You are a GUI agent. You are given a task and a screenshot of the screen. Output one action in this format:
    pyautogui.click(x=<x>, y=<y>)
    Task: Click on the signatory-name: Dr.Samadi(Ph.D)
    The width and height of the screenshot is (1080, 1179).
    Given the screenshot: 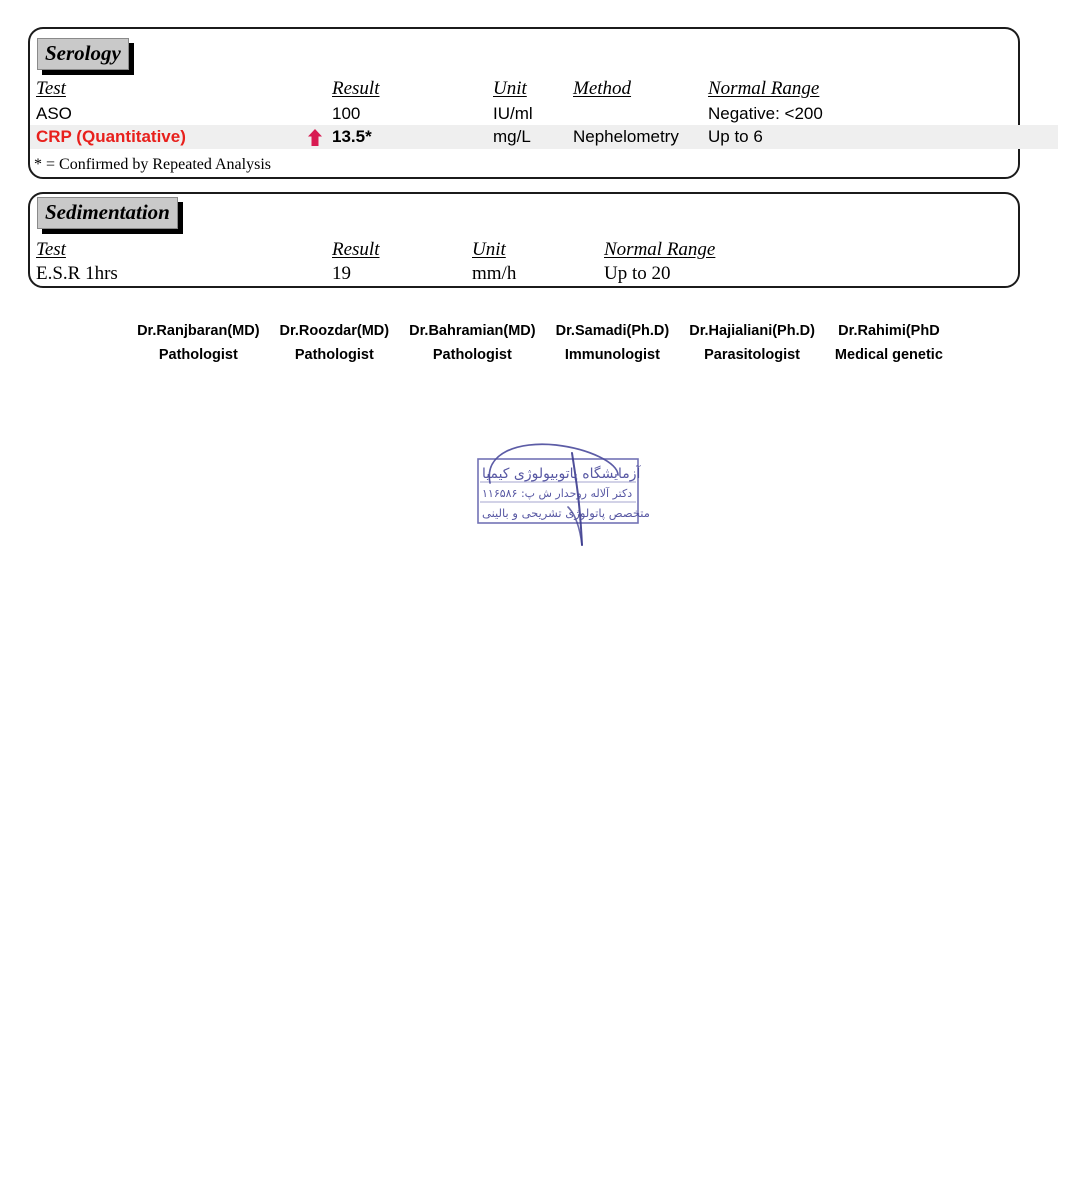 What is the action you would take?
    pyautogui.click(x=612, y=331)
    